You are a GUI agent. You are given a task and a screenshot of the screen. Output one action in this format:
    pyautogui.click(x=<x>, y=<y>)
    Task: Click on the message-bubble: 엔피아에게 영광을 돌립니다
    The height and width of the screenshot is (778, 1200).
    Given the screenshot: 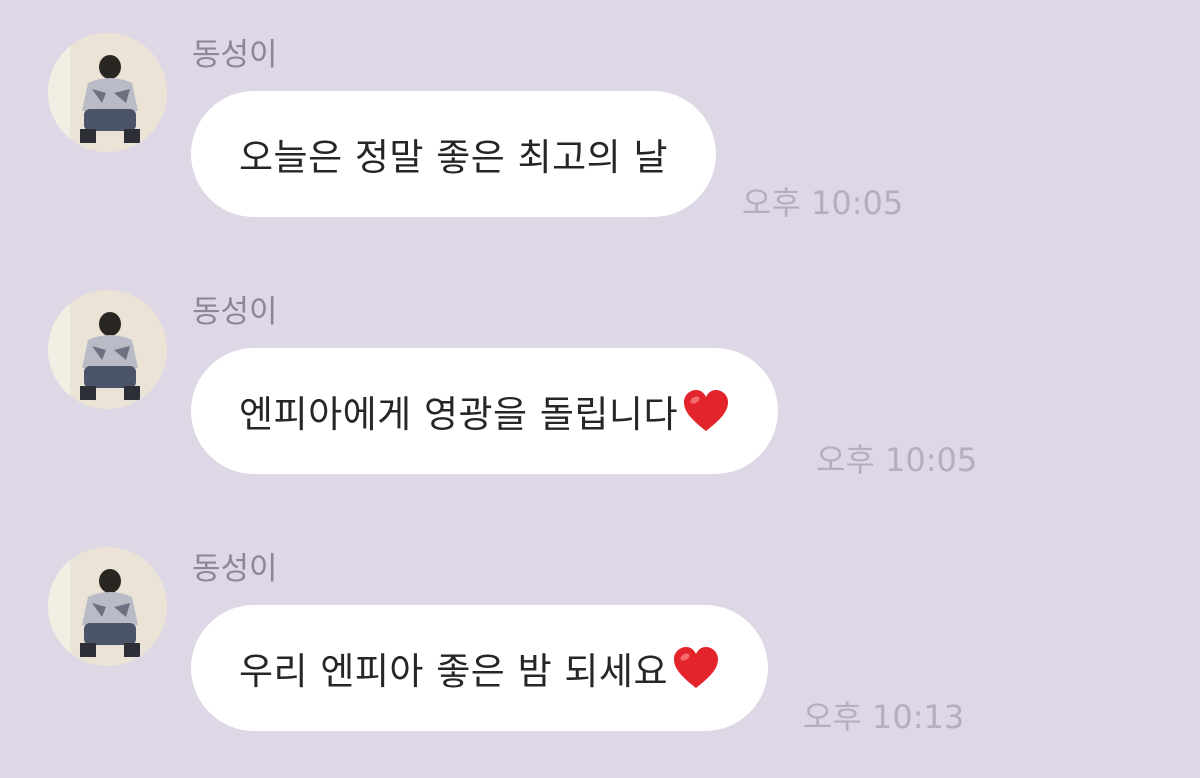 What is the action you would take?
    pyautogui.click(x=485, y=411)
    